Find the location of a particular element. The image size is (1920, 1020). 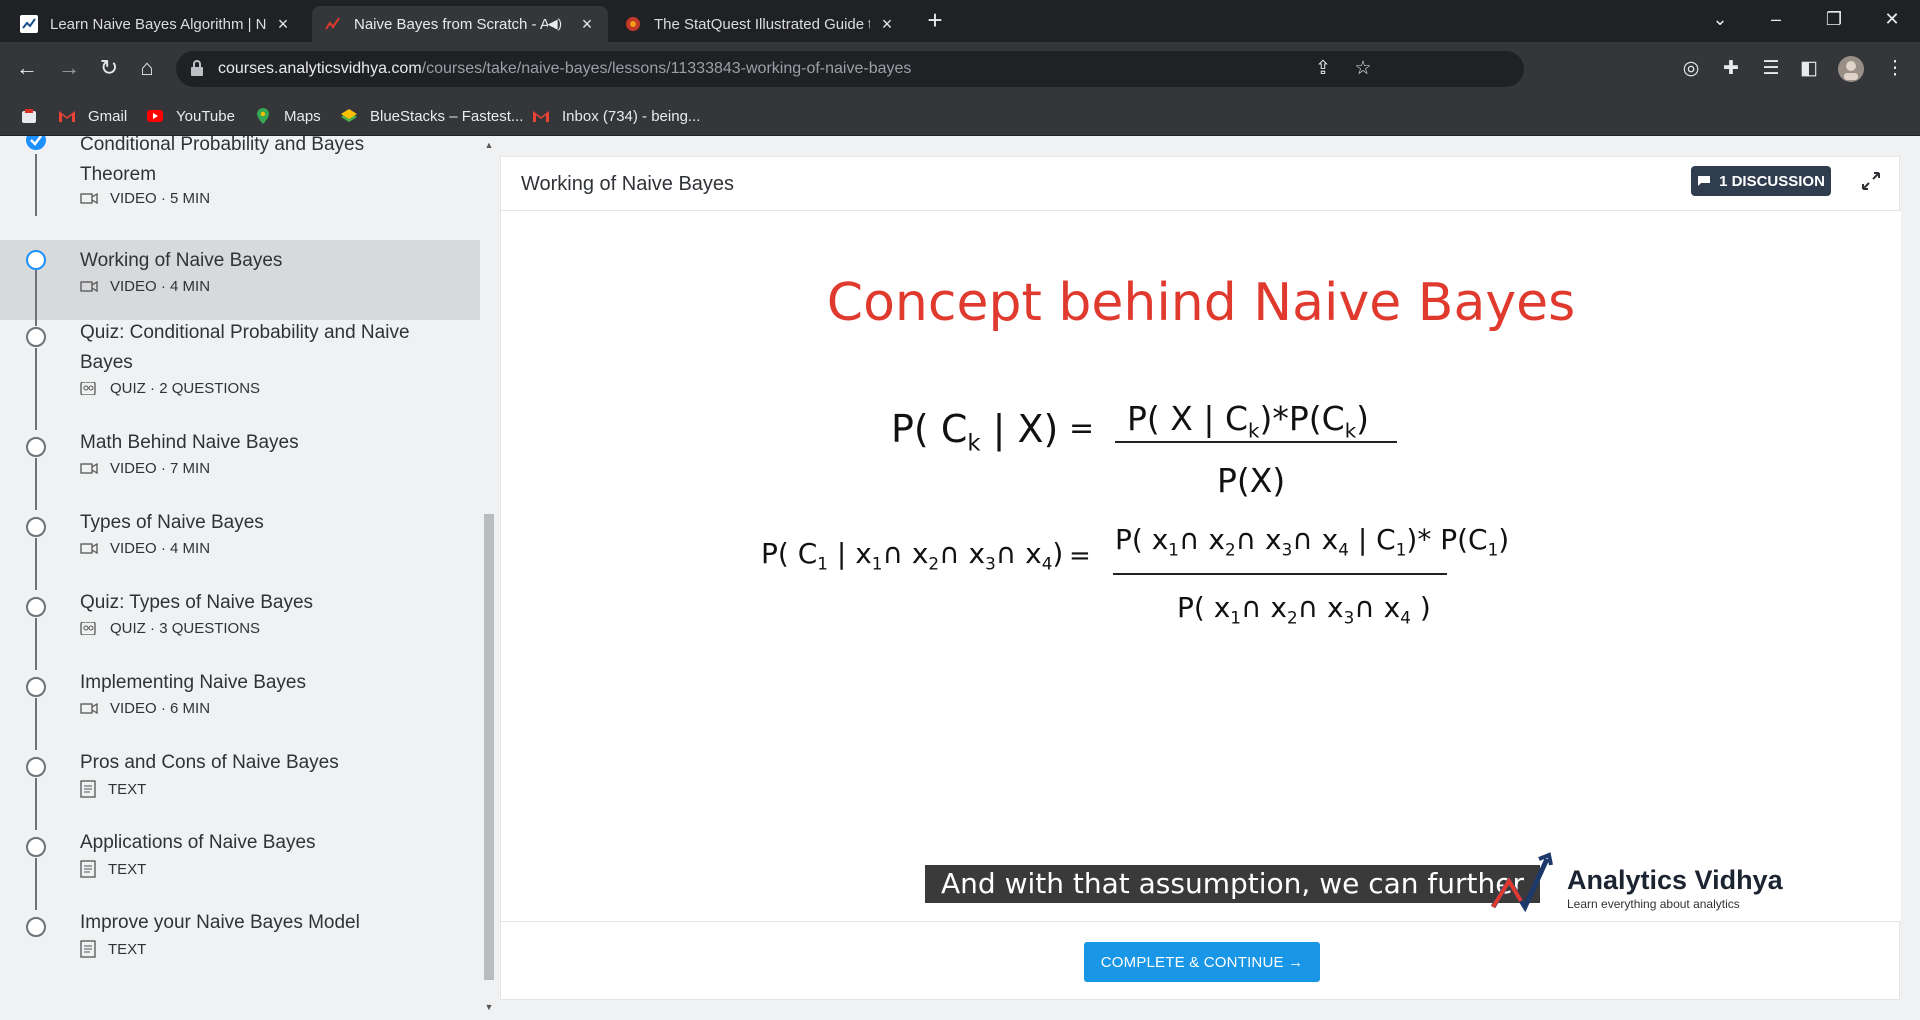

apps-icon is located at coordinates (29, 116).